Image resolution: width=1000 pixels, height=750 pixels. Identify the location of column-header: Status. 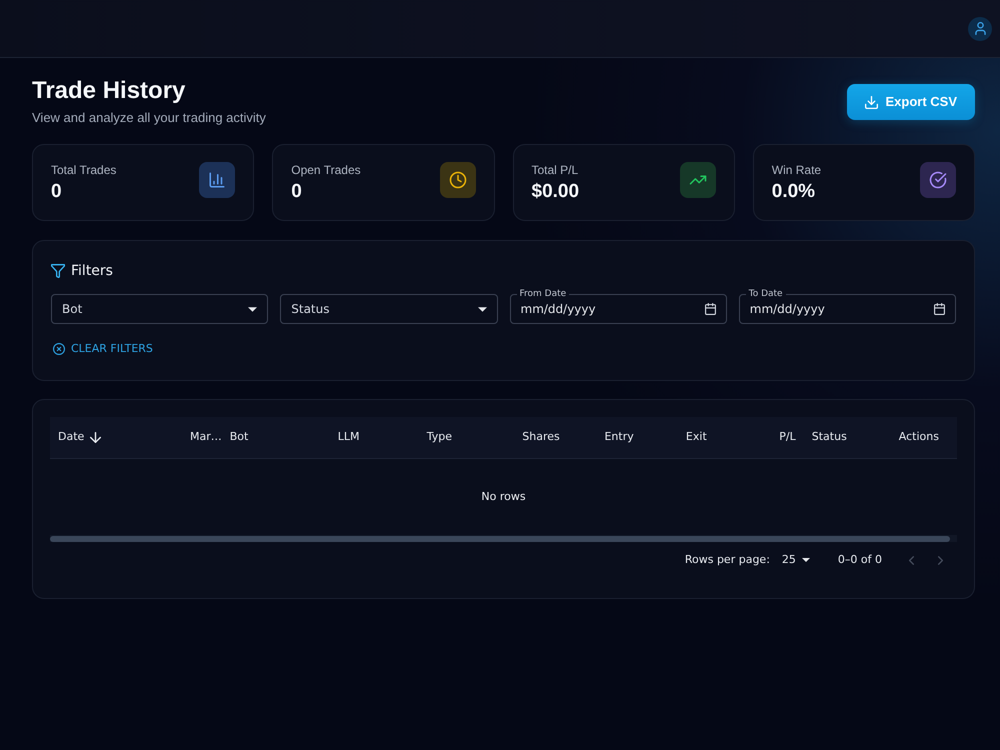
(847, 437).